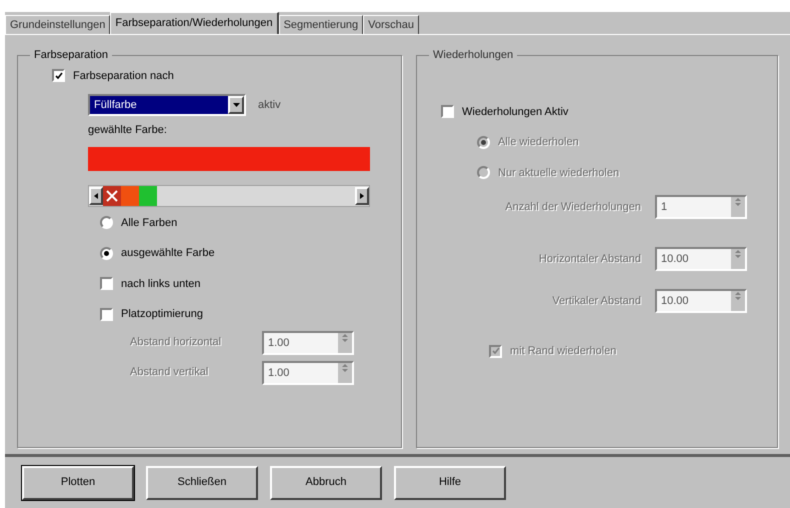 The width and height of the screenshot is (790, 508). Describe the element at coordinates (229, 195) in the screenshot. I see `color-scrollbar` at that location.